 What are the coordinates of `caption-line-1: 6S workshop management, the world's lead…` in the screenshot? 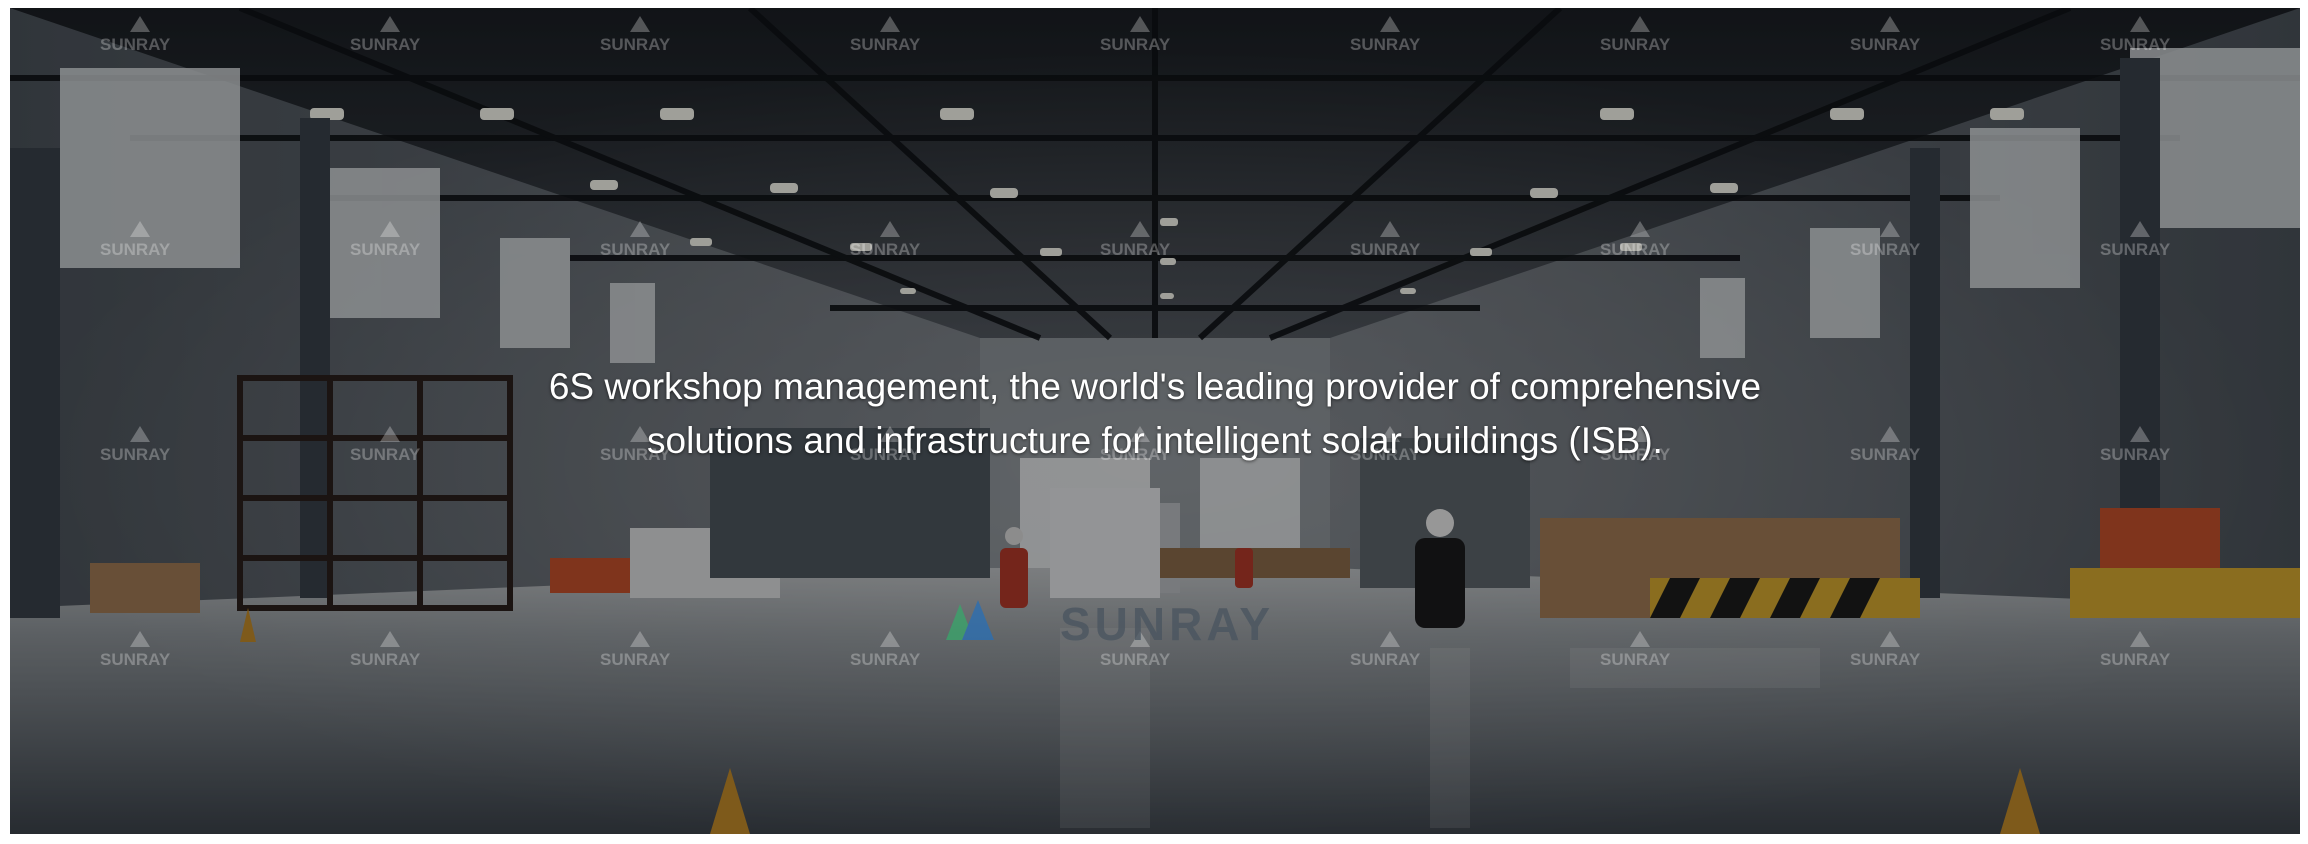 It's located at (1155, 386).